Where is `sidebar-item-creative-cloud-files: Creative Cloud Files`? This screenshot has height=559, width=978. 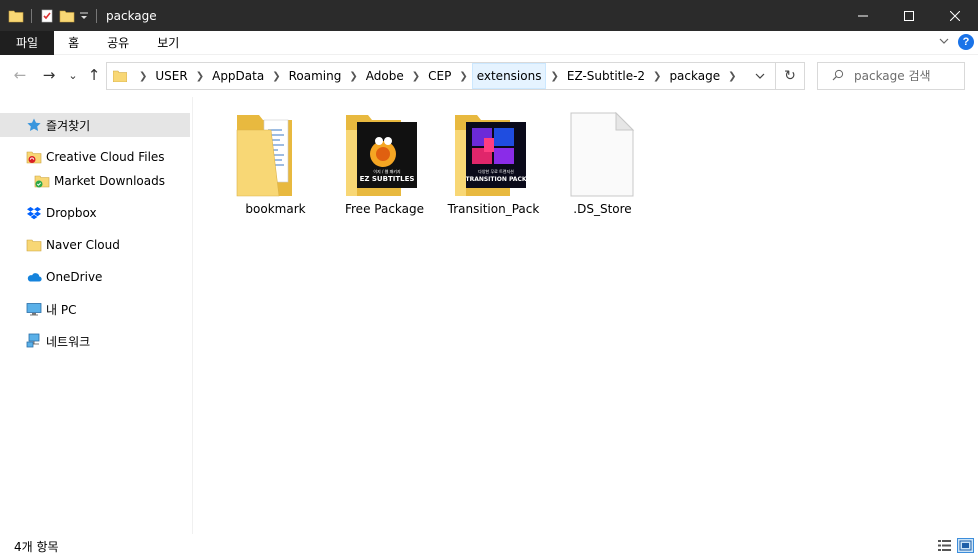
sidebar-item-creative-cloud-files: Creative Cloud Files is located at coordinates (96, 157).